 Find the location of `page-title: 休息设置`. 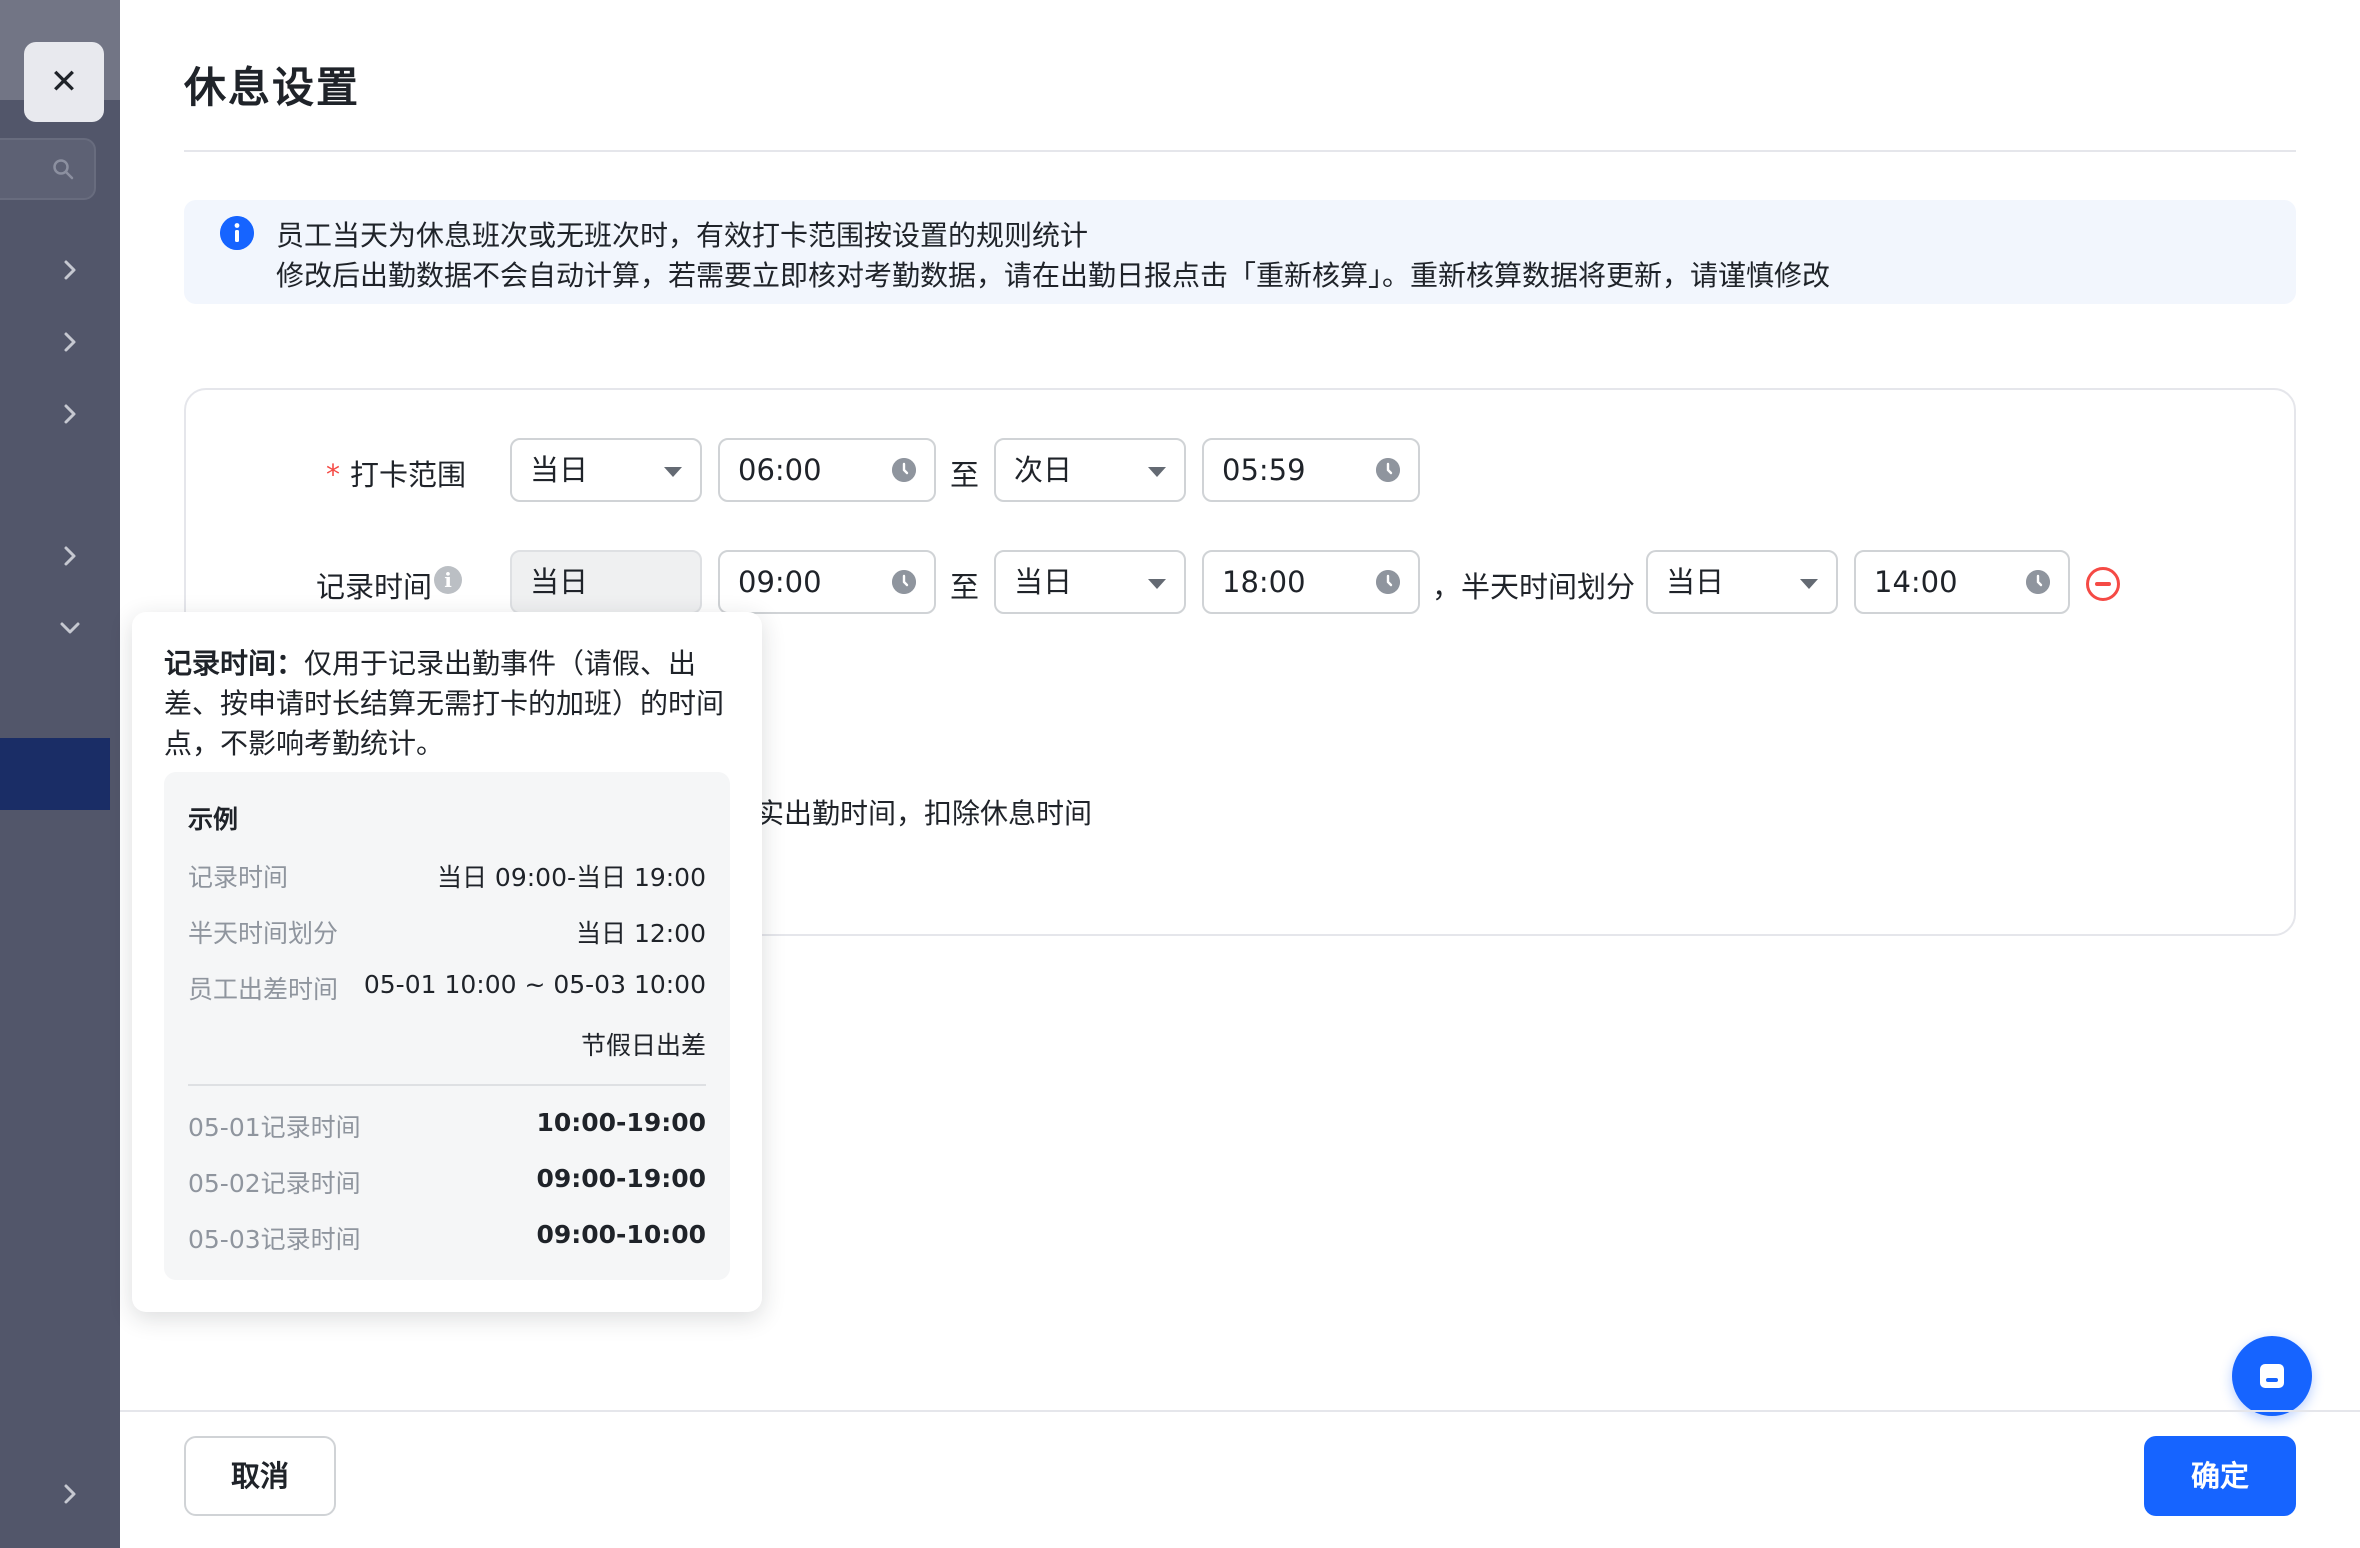

page-title: 休息设置 is located at coordinates (272, 87).